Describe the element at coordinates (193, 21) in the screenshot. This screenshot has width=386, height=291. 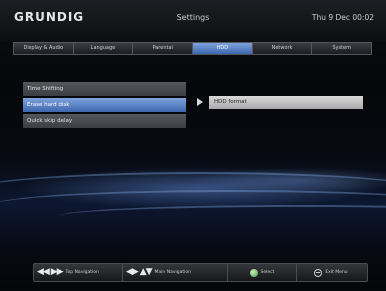
I see `top-bar: GRUNDIG Settings Thu 9 Dec 00:02` at that location.